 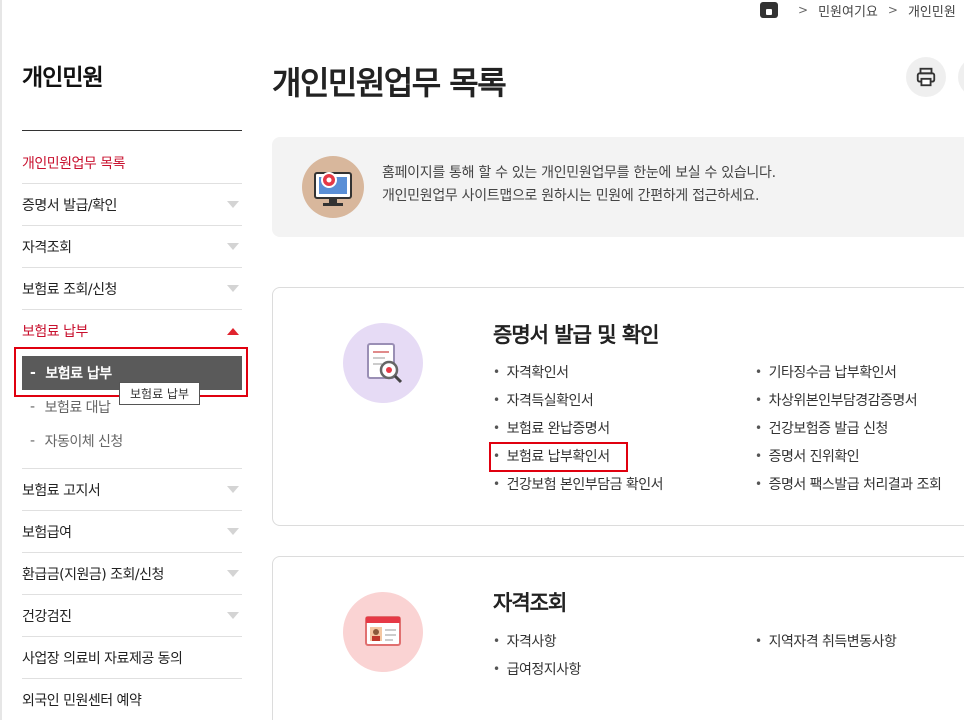 I want to click on link-item: • 증명서 진위확인, so click(x=859, y=456).